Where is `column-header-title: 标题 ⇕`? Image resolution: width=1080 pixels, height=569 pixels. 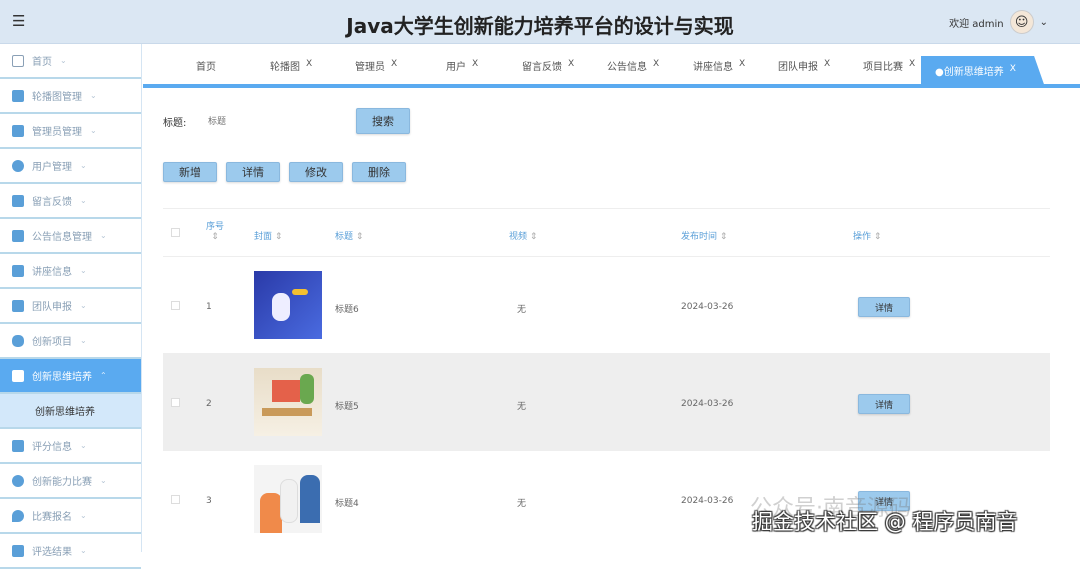 column-header-title: 标题 ⇕ is located at coordinates (349, 235).